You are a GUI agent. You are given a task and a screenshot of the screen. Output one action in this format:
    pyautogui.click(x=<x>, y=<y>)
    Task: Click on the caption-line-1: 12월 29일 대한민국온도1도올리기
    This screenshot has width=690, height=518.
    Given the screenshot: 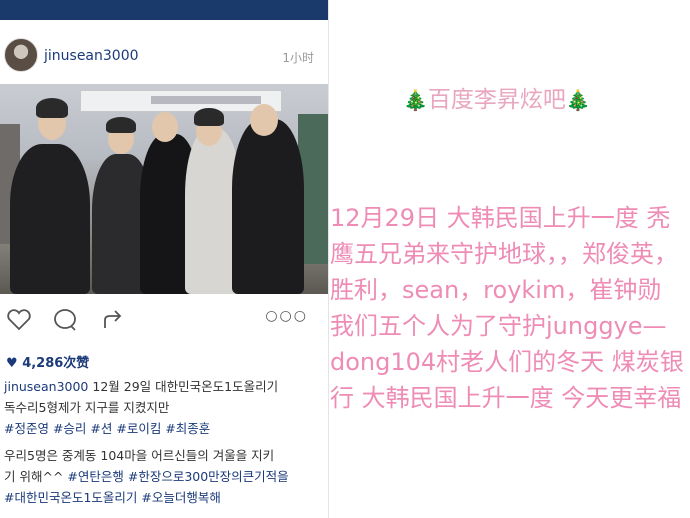 What is the action you would take?
    pyautogui.click(x=185, y=386)
    